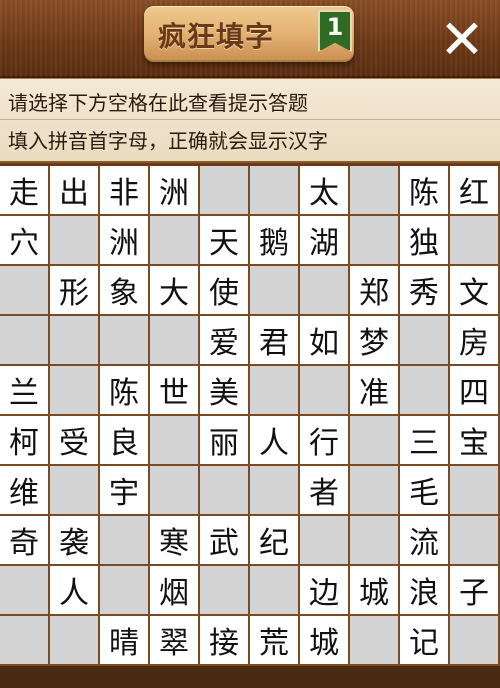 The width and height of the screenshot is (500, 688). I want to click on grid-cell-filled: 世, so click(175, 391).